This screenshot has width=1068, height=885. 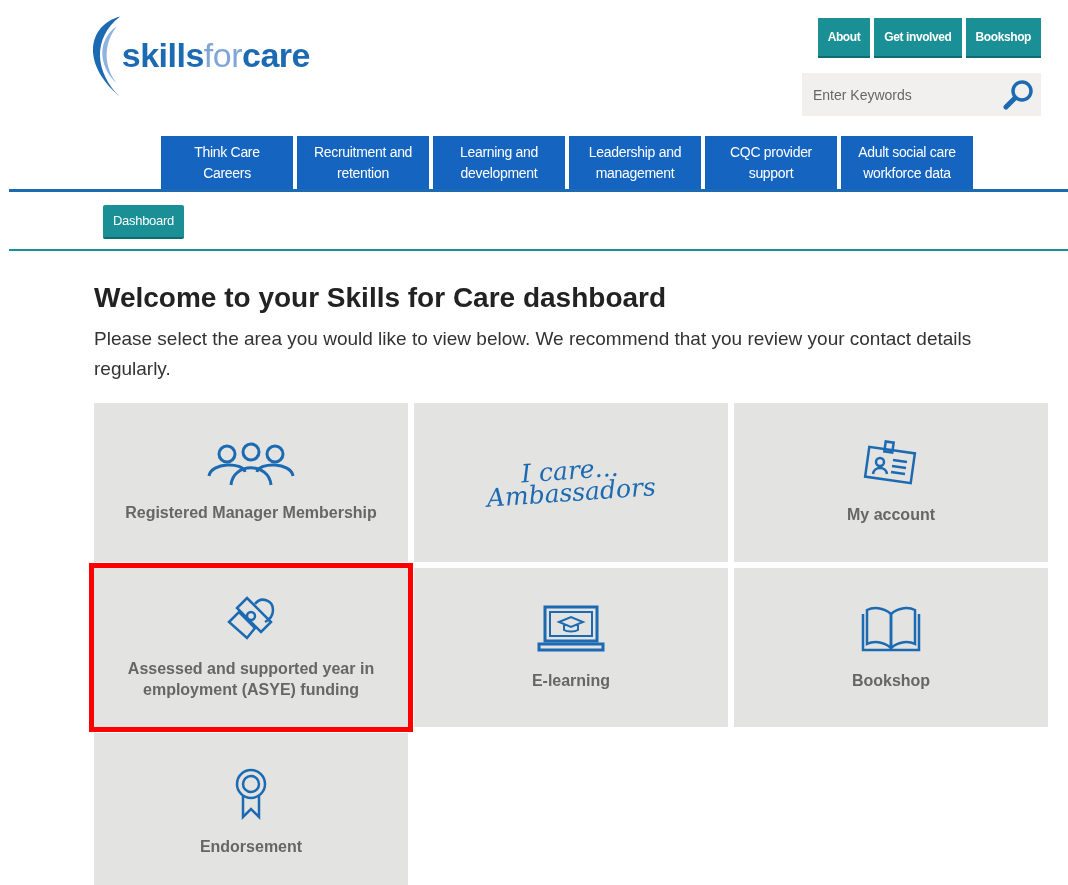 What do you see at coordinates (143, 222) in the screenshot?
I see `dashboard-button: Dashboard` at bounding box center [143, 222].